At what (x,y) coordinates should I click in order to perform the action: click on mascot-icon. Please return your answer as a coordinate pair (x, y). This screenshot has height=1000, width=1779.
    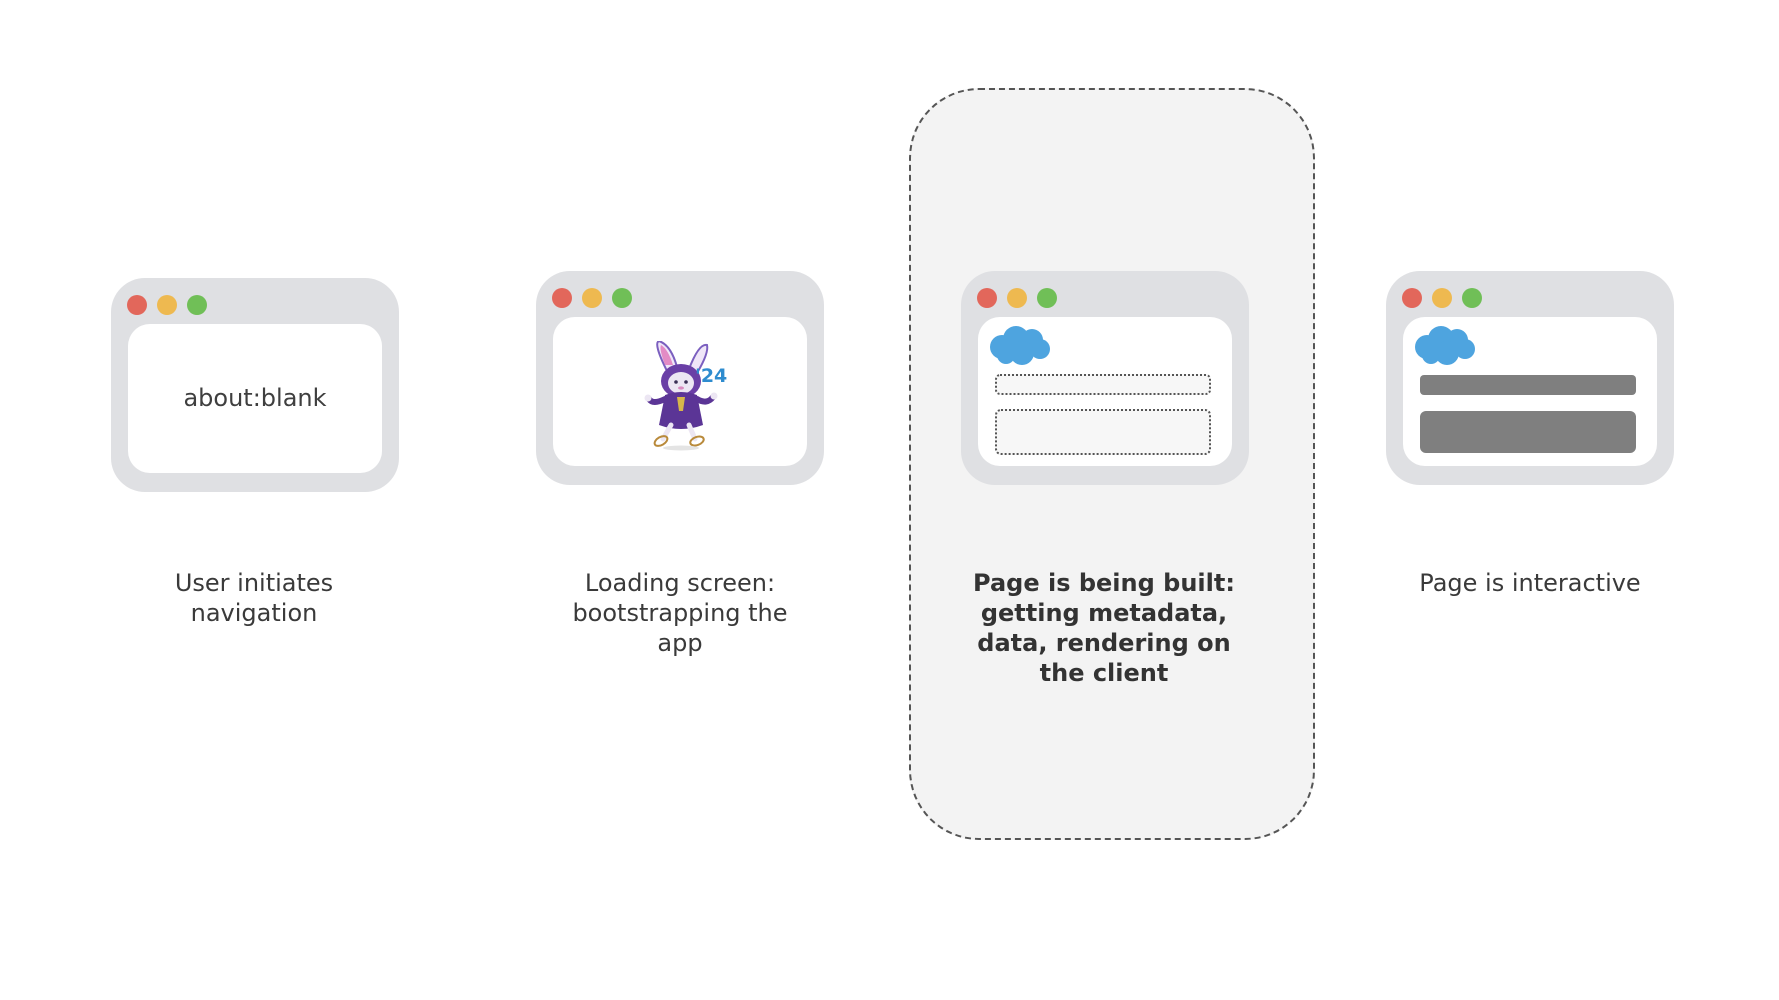
    Looking at the image, I should click on (681, 396).